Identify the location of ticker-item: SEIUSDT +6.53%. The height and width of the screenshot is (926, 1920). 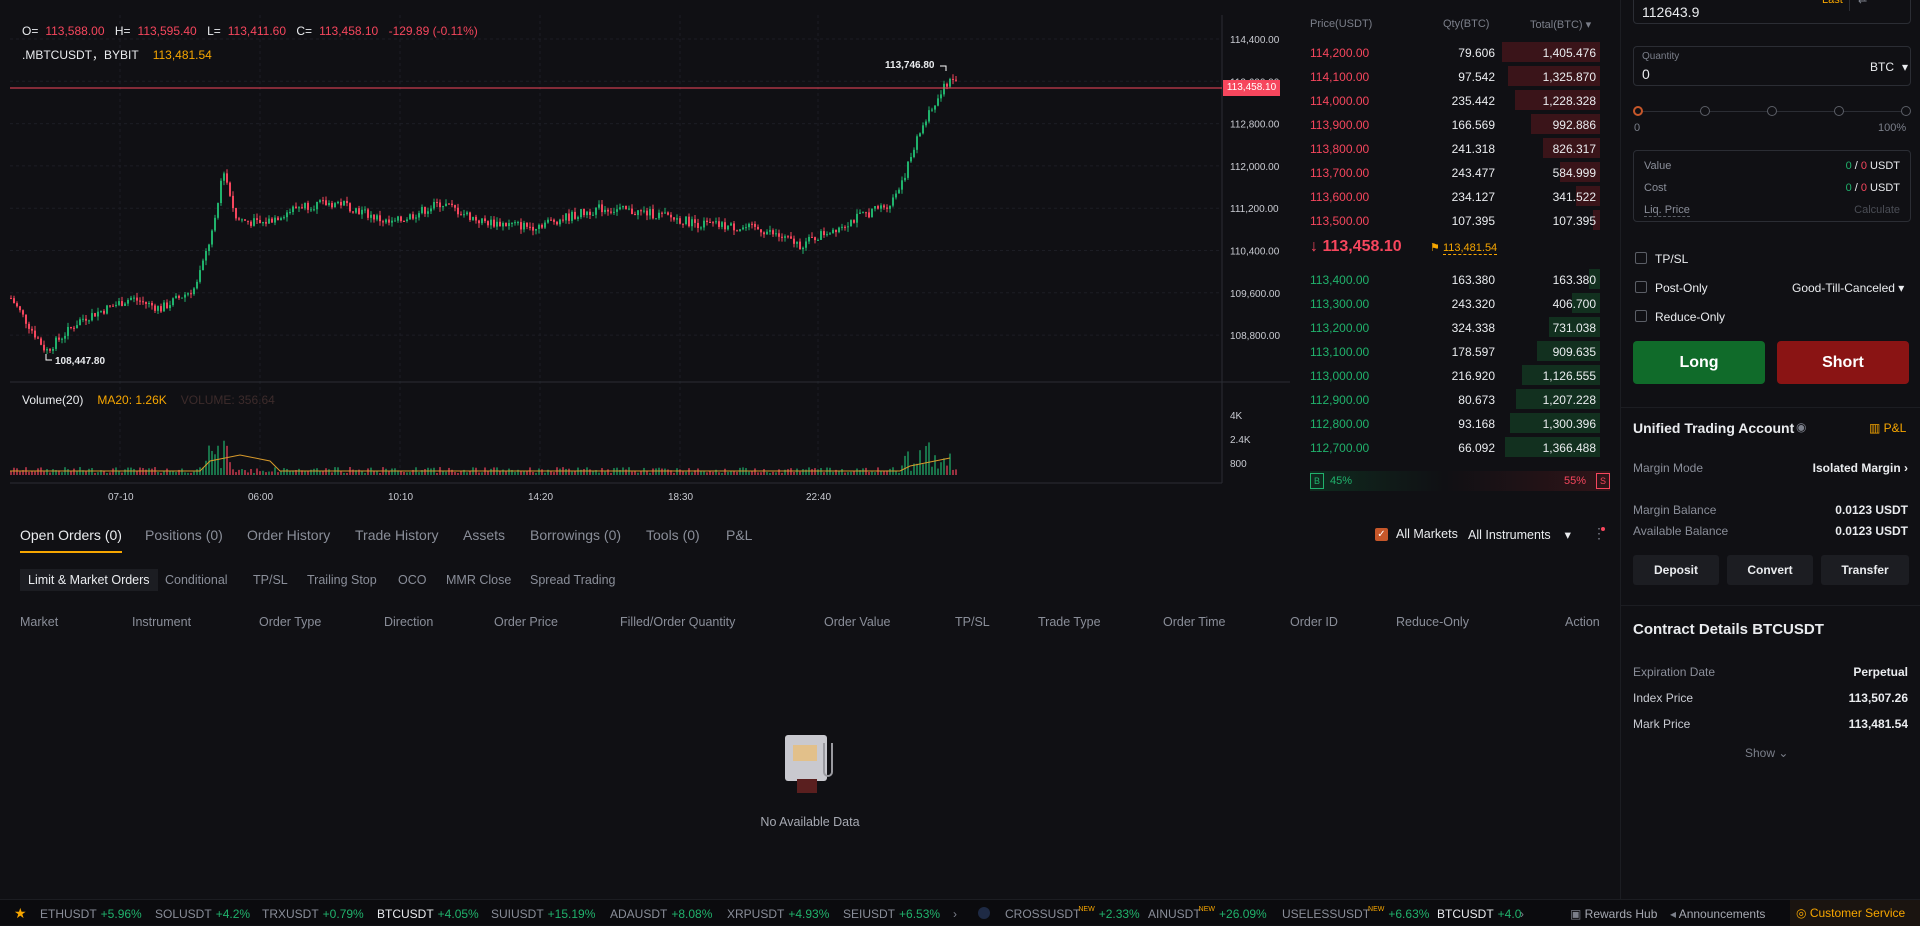
(891, 914).